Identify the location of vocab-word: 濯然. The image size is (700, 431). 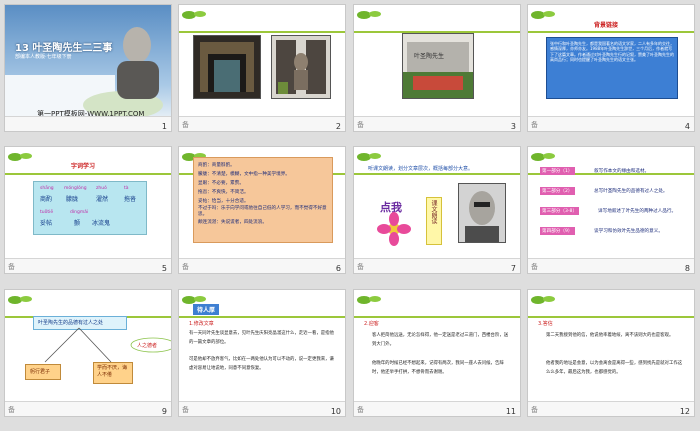
(102, 199).